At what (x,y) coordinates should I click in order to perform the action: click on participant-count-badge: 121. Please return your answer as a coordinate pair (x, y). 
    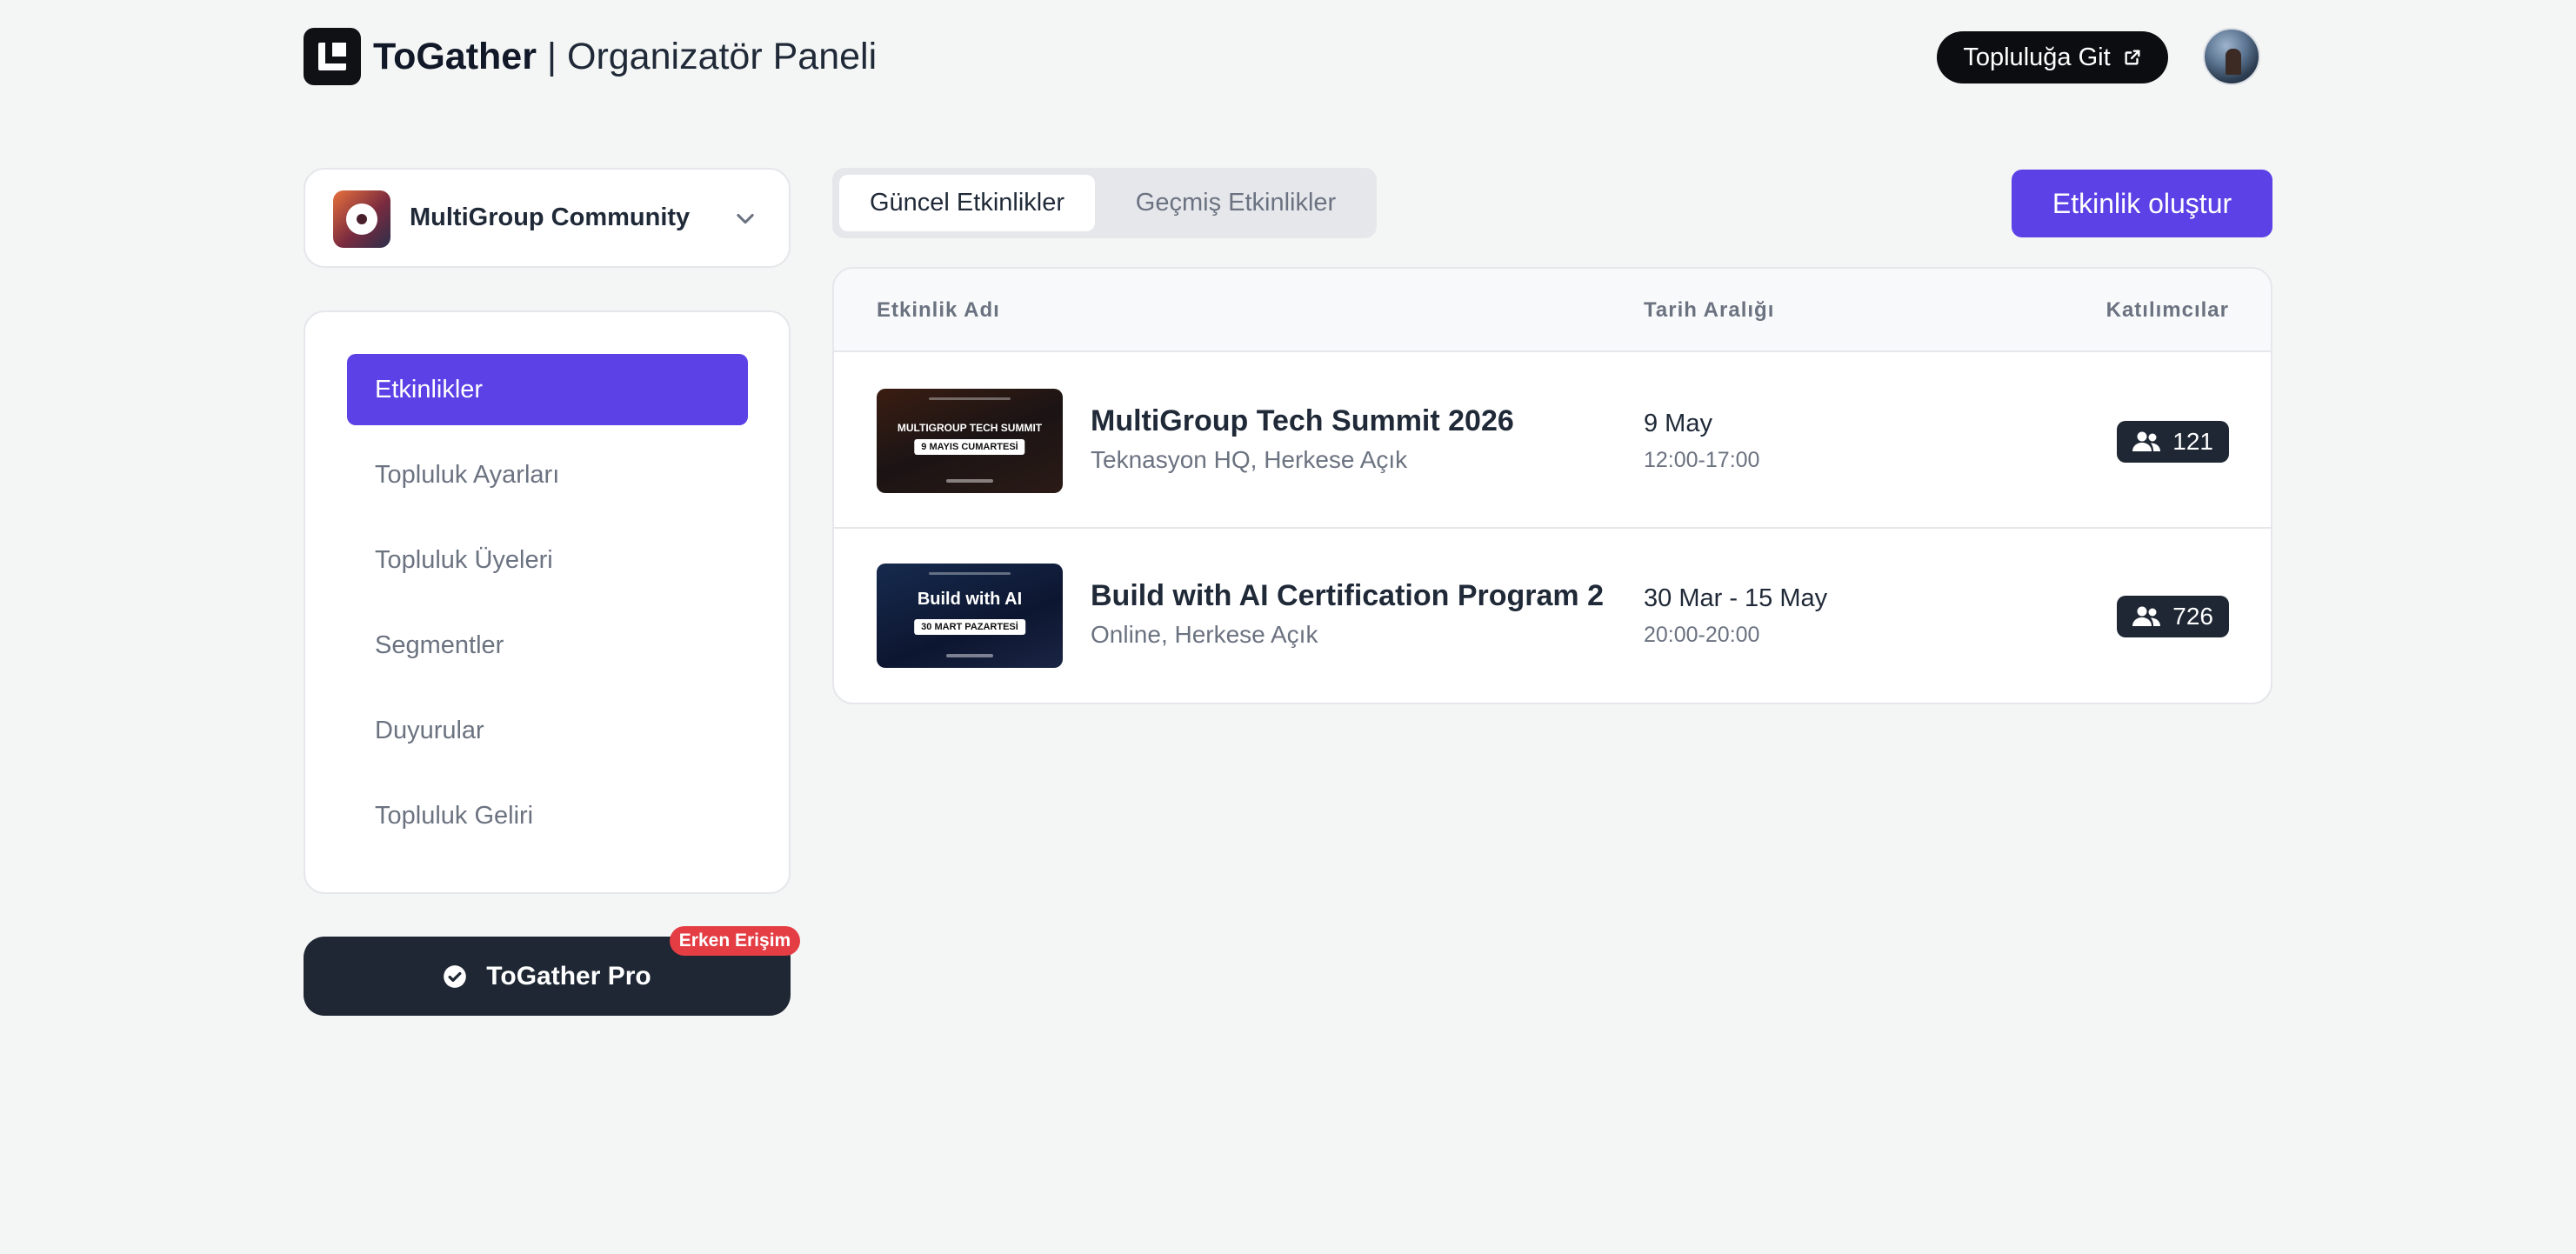
    Looking at the image, I should click on (2173, 442).